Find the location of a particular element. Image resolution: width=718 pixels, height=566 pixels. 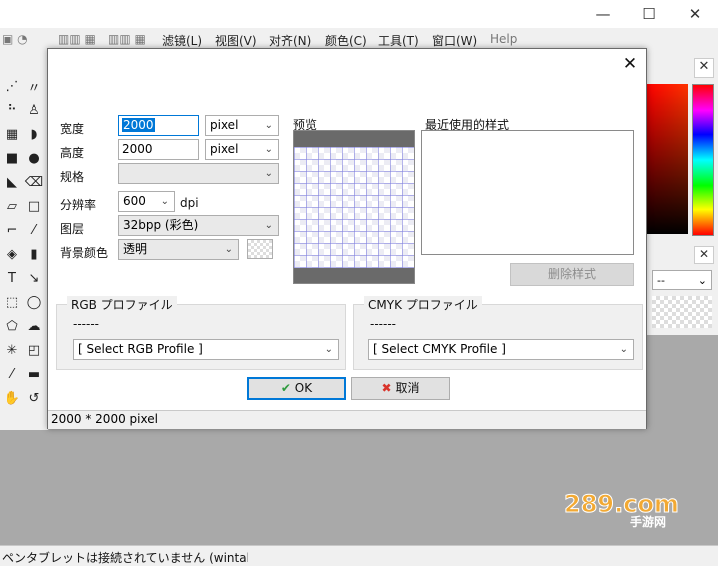

text-icon: T is located at coordinates (12, 278).